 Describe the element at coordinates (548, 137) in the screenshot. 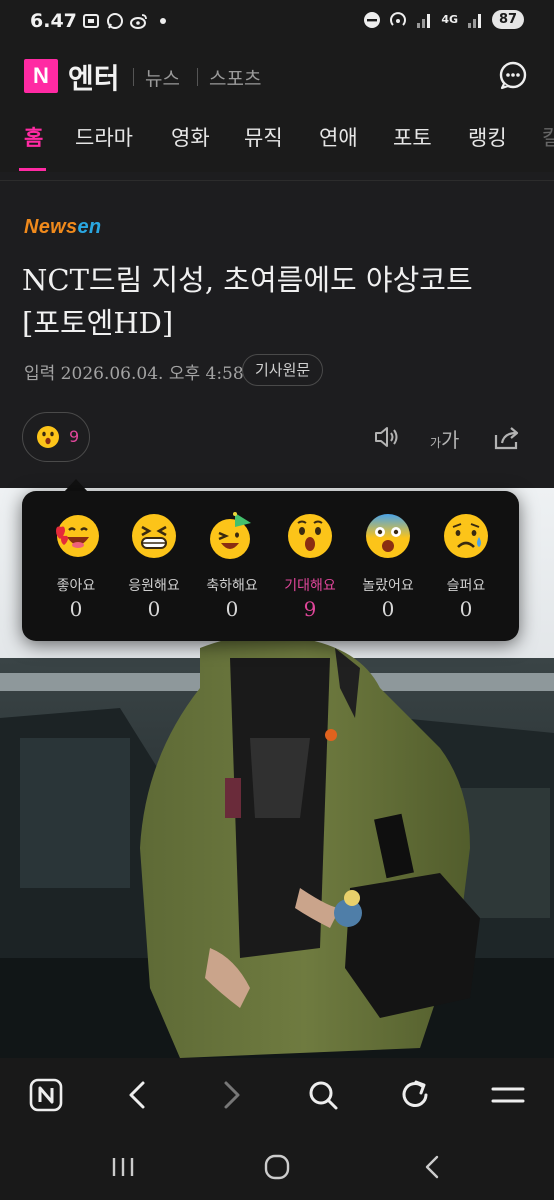

I see `tab-column: 칼` at that location.